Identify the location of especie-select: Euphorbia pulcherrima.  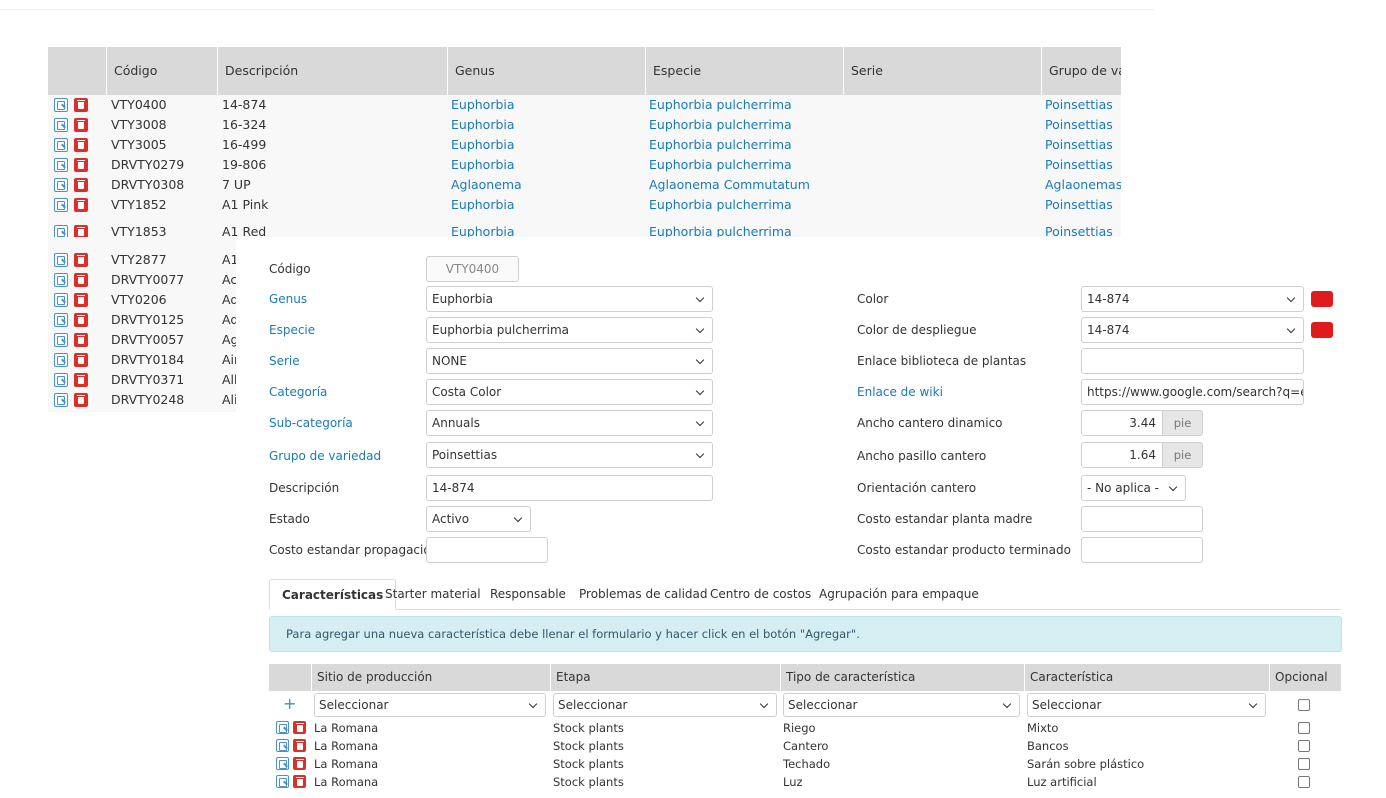
(569, 330).